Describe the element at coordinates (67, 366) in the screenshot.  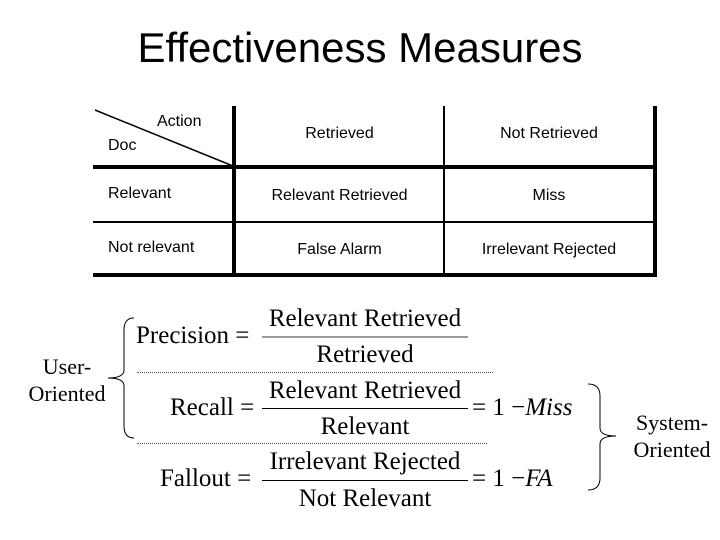
I see `user-oriented-line1: User-` at that location.